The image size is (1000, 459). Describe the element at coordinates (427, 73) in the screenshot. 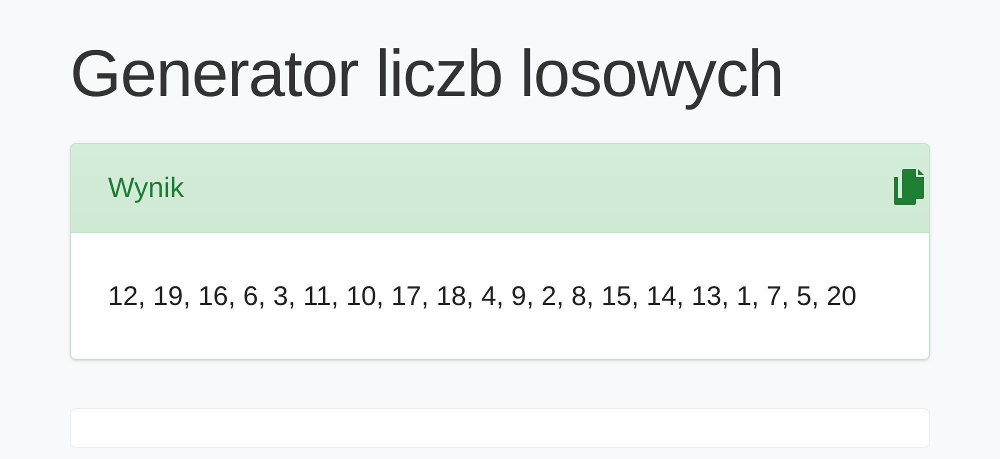

I see `page-title: Generator liczb losowych` at that location.